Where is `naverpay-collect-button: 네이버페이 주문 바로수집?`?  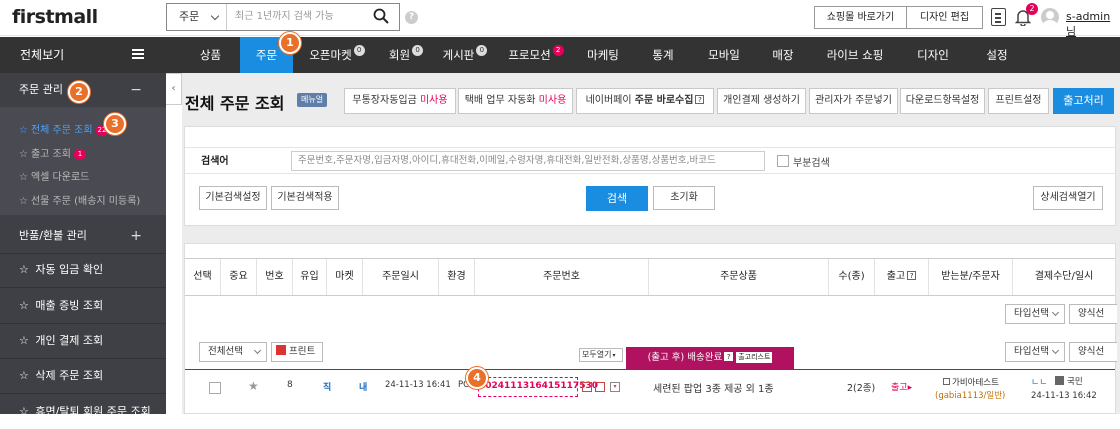
naverpay-collect-button: 네이버페이 주문 바로수집? is located at coordinates (645, 101).